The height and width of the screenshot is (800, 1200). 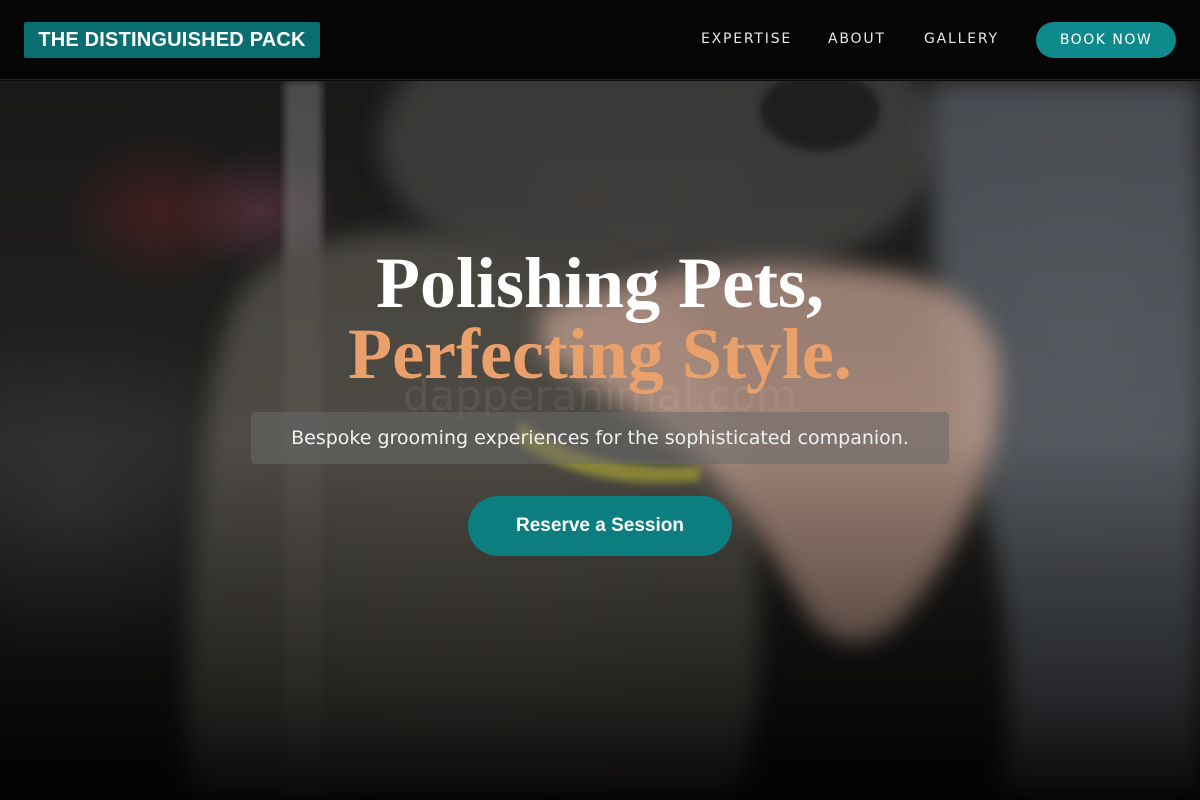 I want to click on nav-link-expertise: EXPERTISE, so click(x=746, y=39).